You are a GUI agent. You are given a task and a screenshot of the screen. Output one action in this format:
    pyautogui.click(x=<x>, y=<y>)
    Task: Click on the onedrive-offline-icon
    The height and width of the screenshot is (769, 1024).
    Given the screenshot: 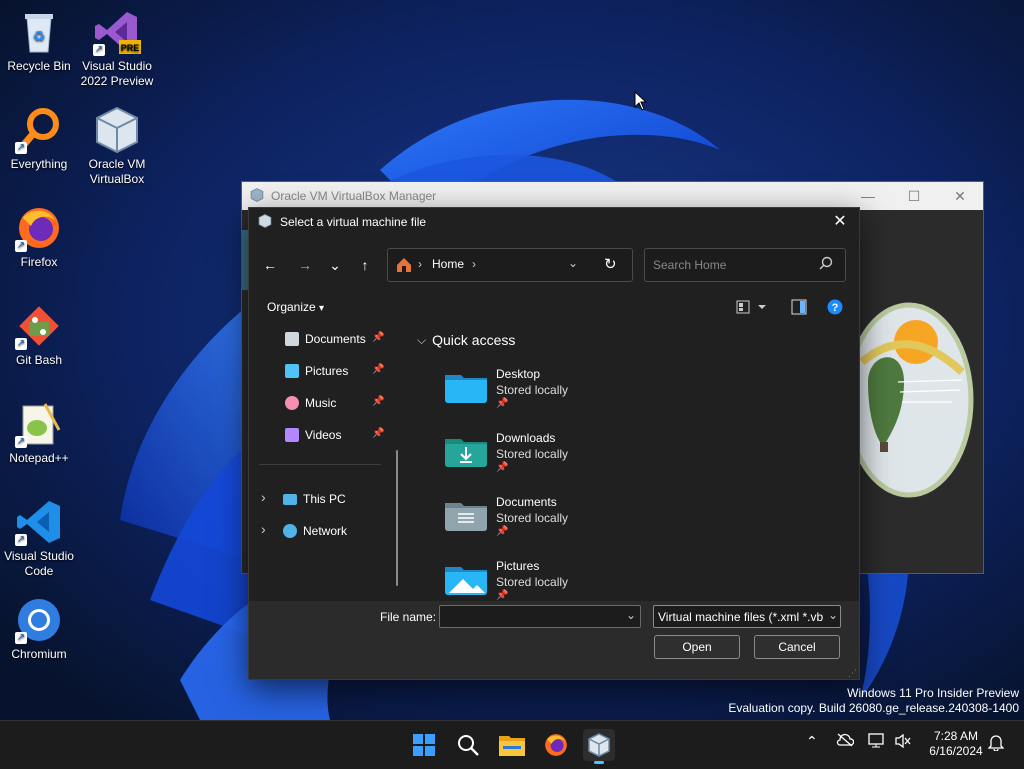 What is the action you would take?
    pyautogui.click(x=845, y=741)
    